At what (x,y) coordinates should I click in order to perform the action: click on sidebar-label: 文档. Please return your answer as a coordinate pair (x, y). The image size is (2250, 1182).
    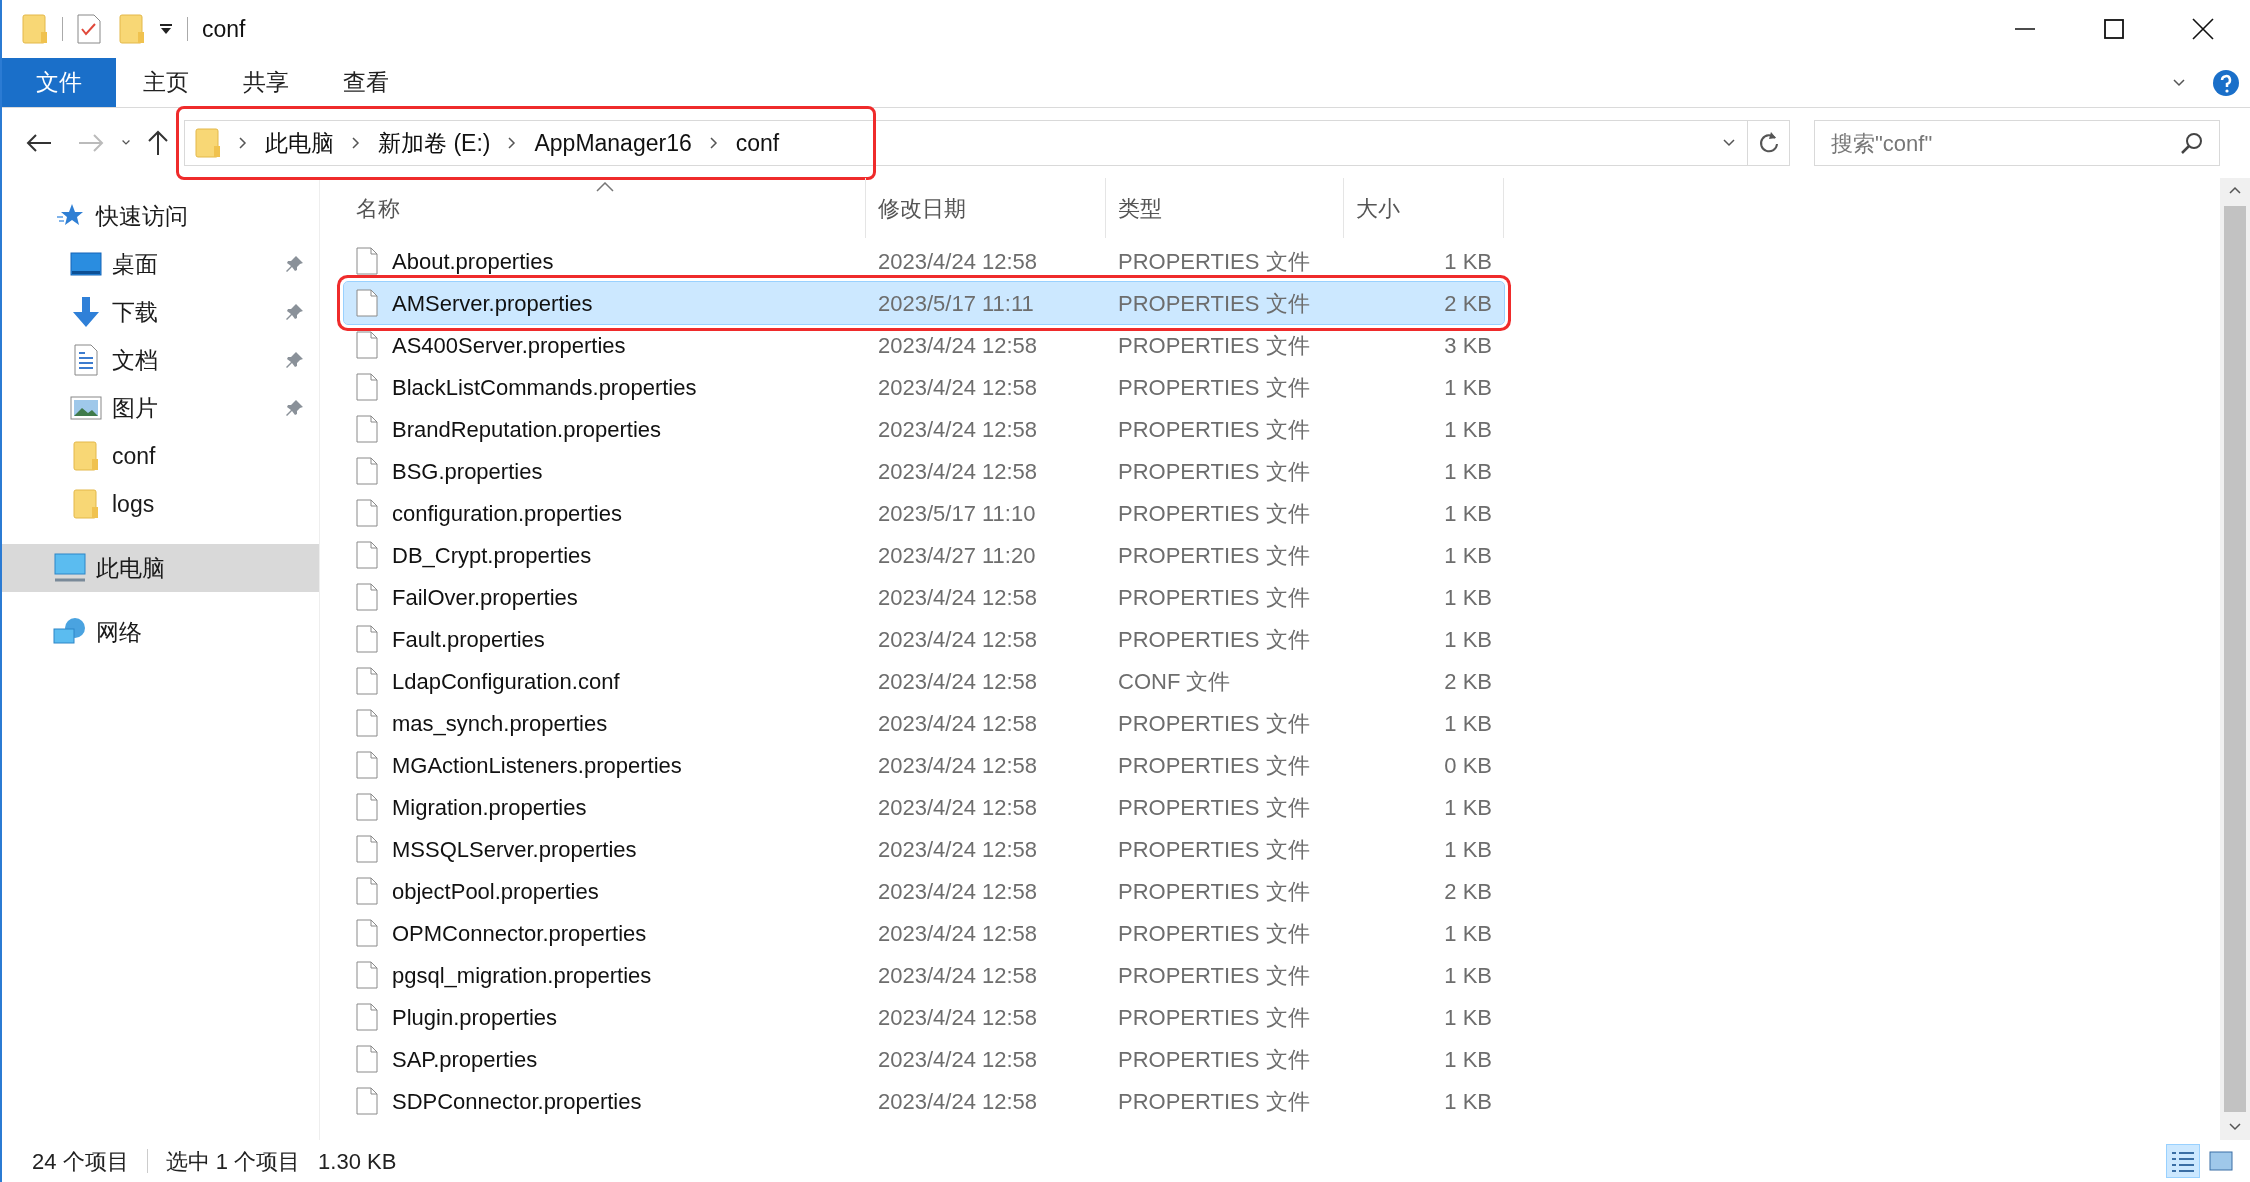
    Looking at the image, I should click on (135, 360).